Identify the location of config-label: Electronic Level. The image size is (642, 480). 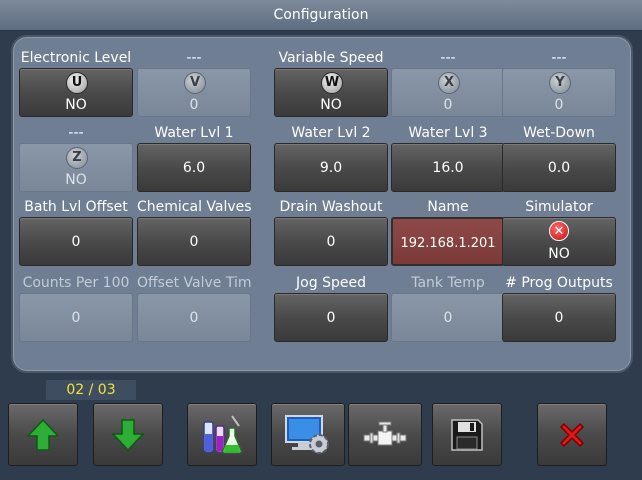
(76, 58).